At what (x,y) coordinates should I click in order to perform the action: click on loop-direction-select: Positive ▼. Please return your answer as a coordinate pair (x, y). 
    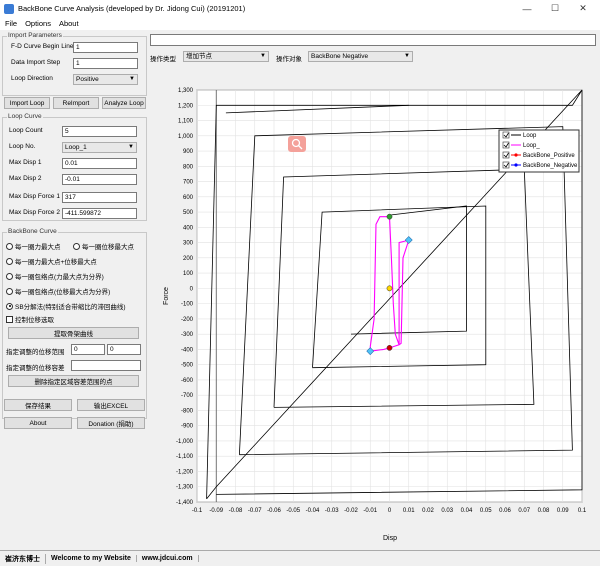
    Looking at the image, I should click on (105, 79).